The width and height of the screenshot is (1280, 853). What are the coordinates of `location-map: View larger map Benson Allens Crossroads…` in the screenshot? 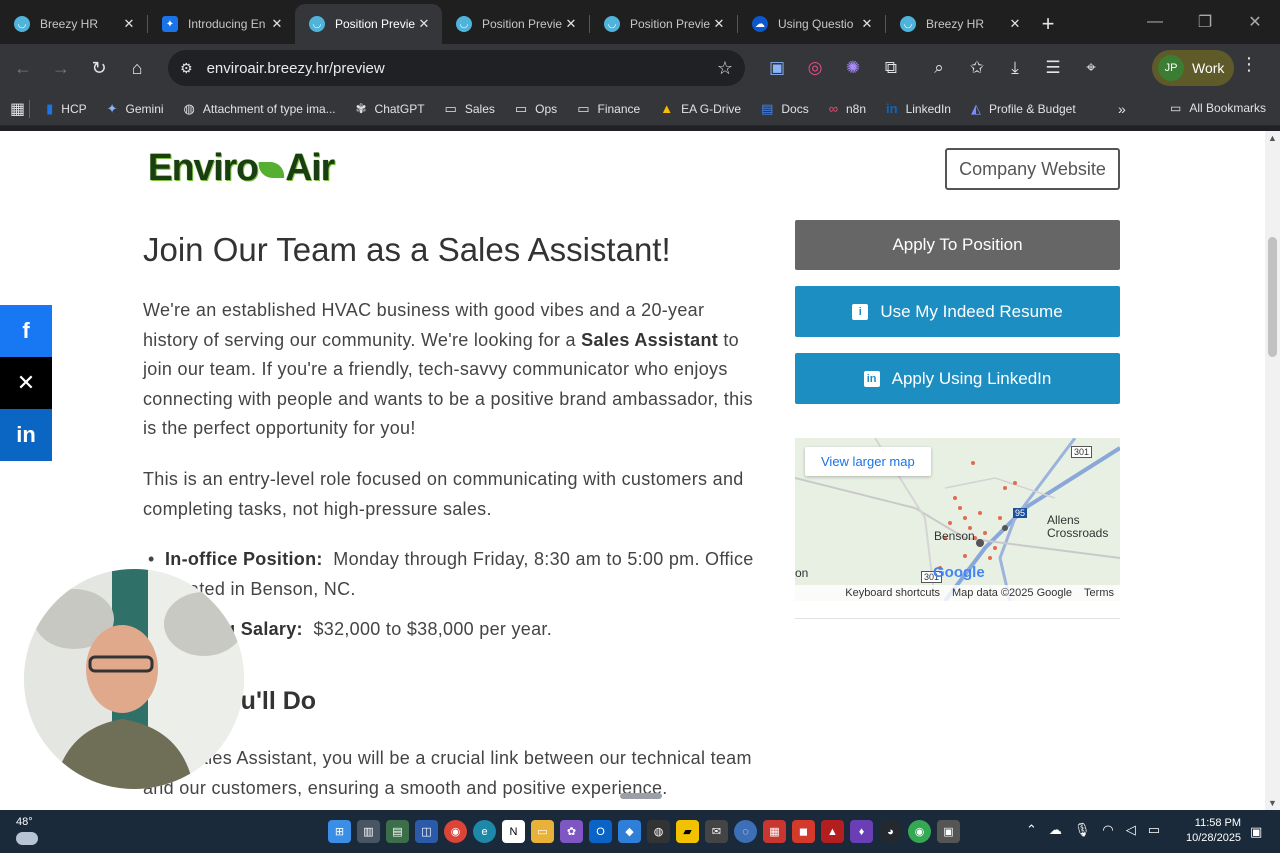 It's located at (957, 519).